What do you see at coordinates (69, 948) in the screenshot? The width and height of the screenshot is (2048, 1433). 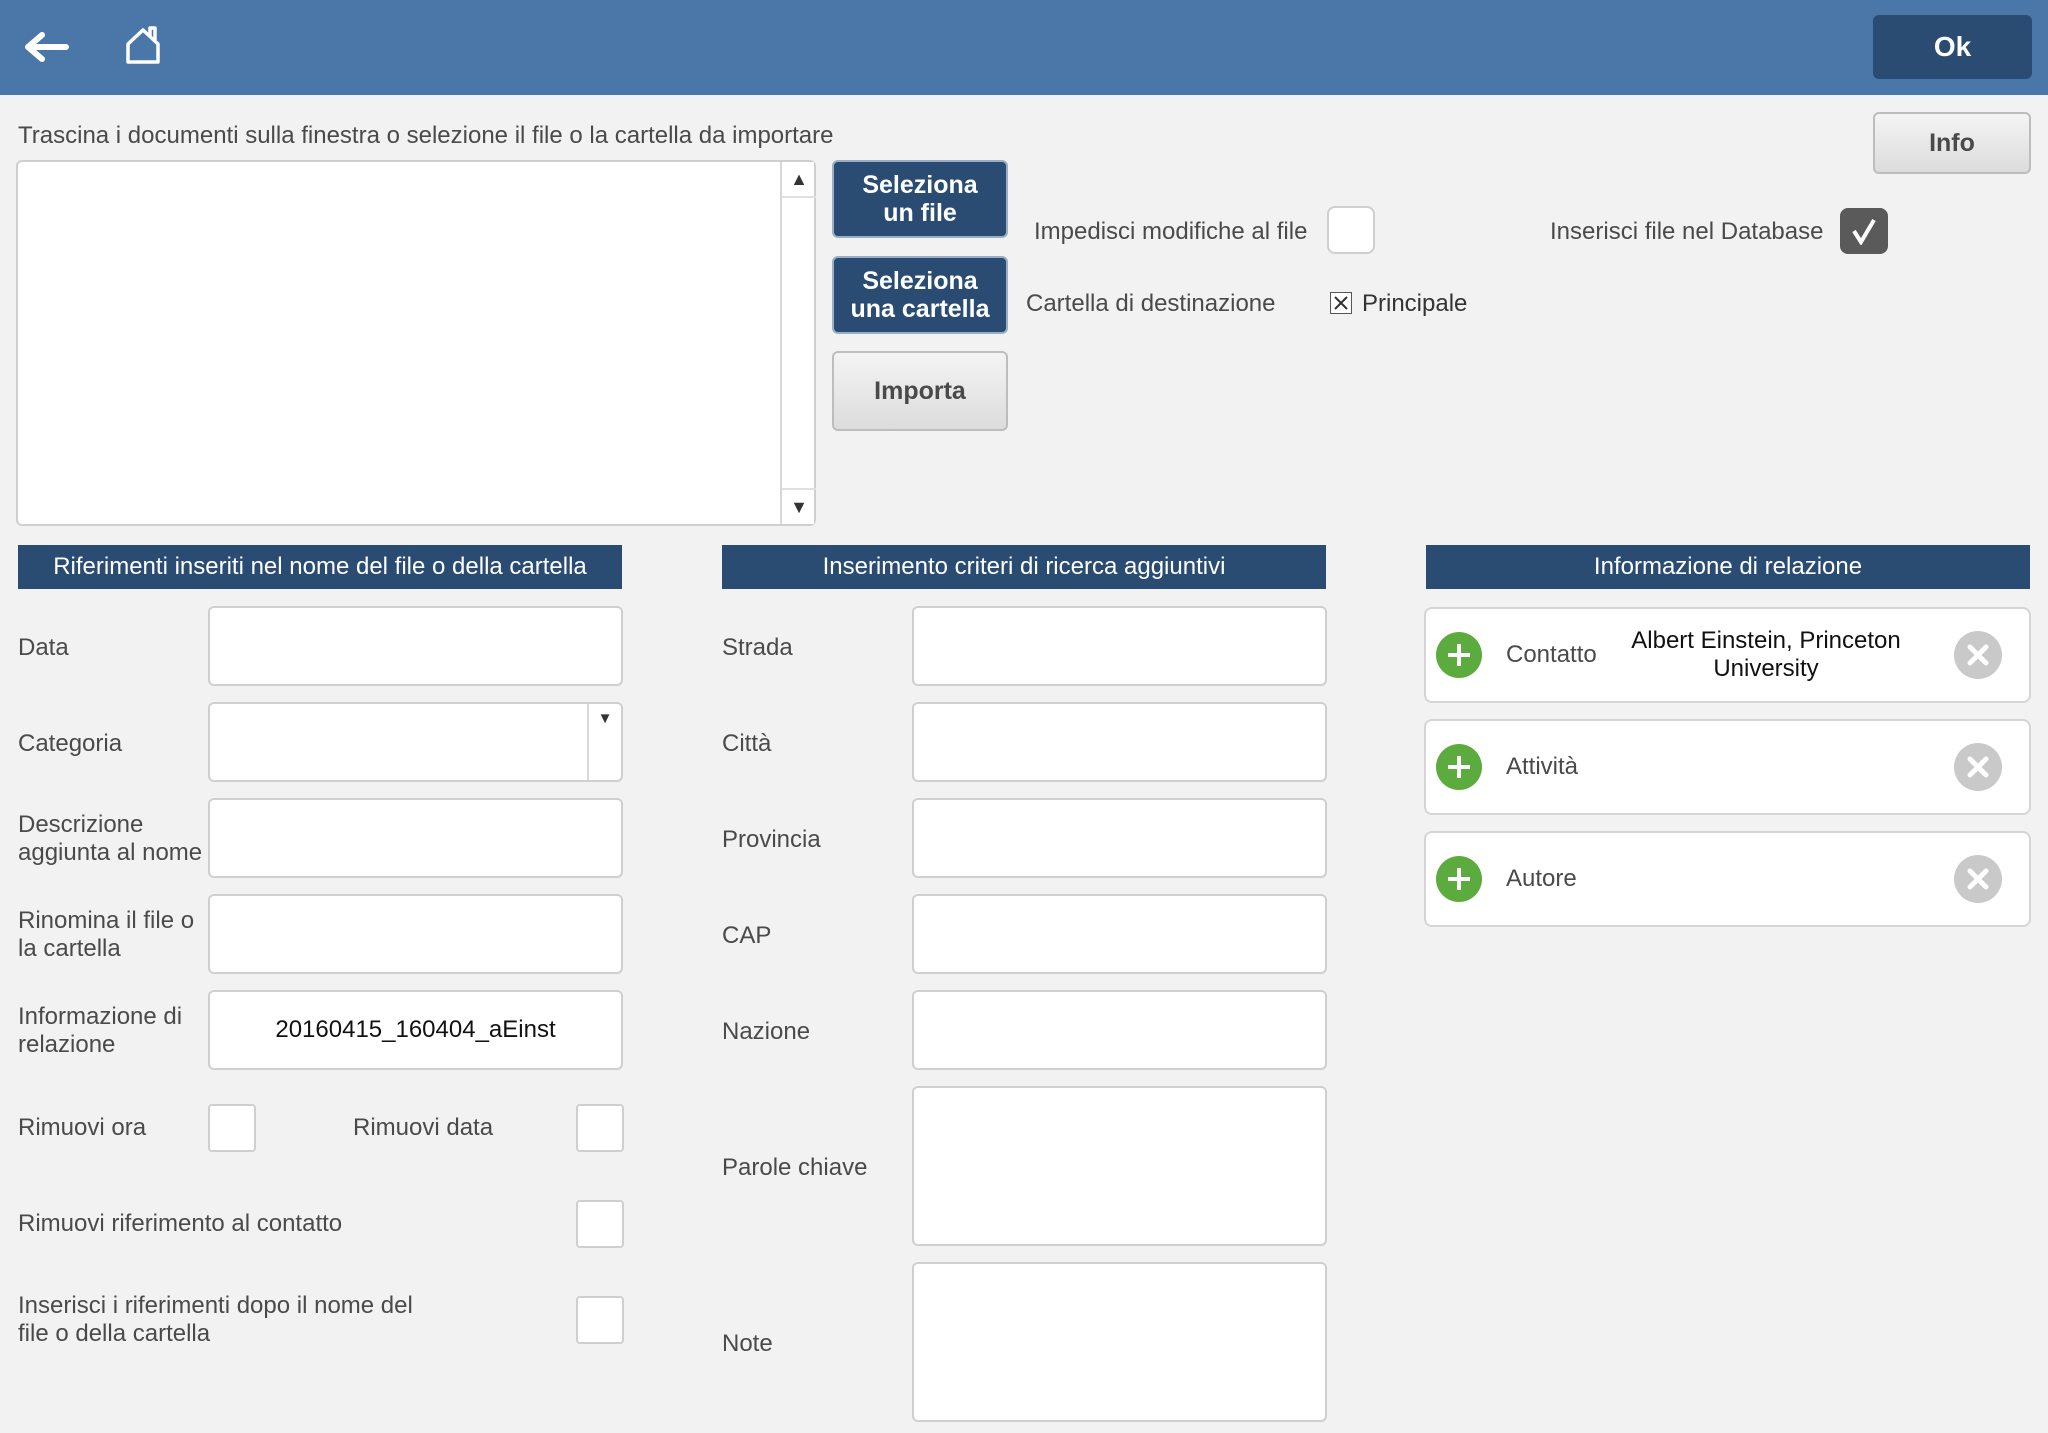 I see `rename-label-line2: la cartella` at bounding box center [69, 948].